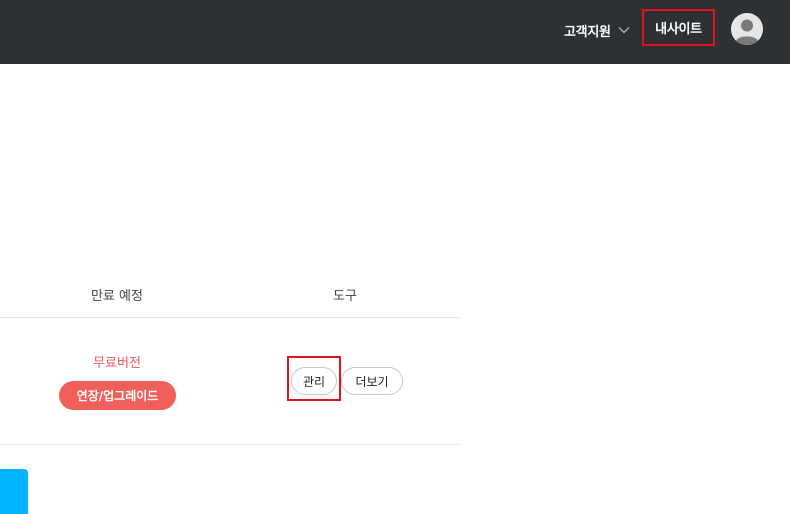  I want to click on my-site-button: 내사이트, so click(678, 27).